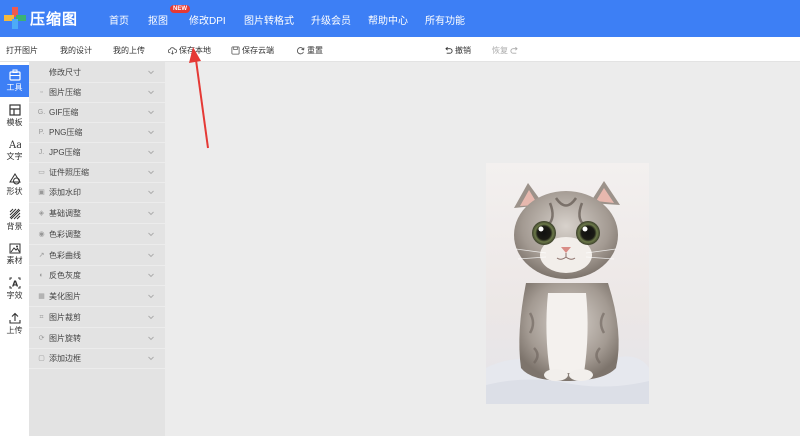 Image resolution: width=800 pixels, height=436 pixels. I want to click on logo: 压缩图, so click(41, 18).